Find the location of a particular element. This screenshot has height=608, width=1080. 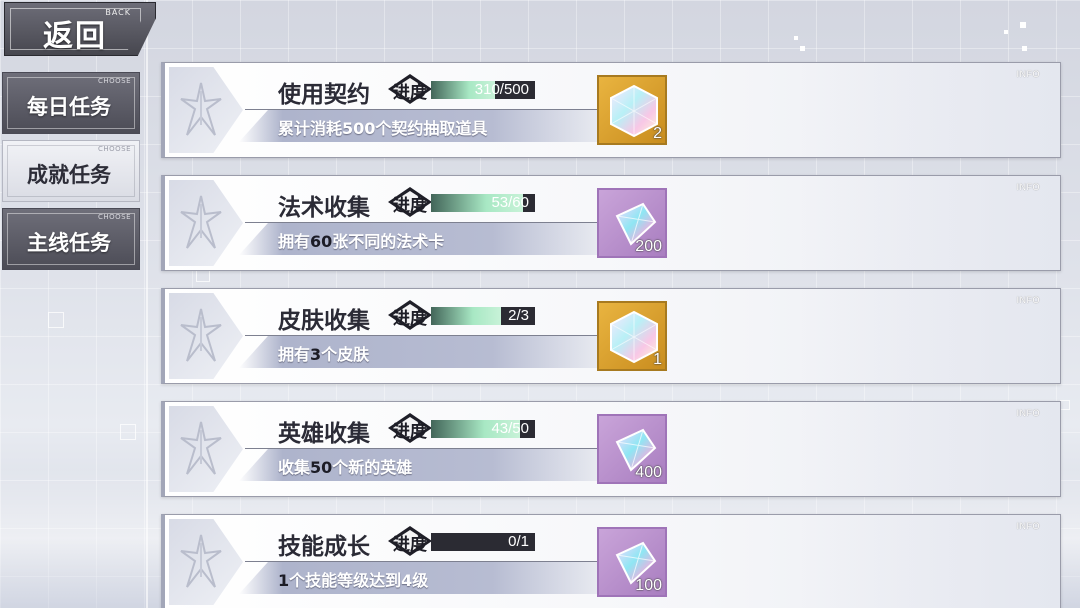

progress-text: 2/3 is located at coordinates (518, 315).